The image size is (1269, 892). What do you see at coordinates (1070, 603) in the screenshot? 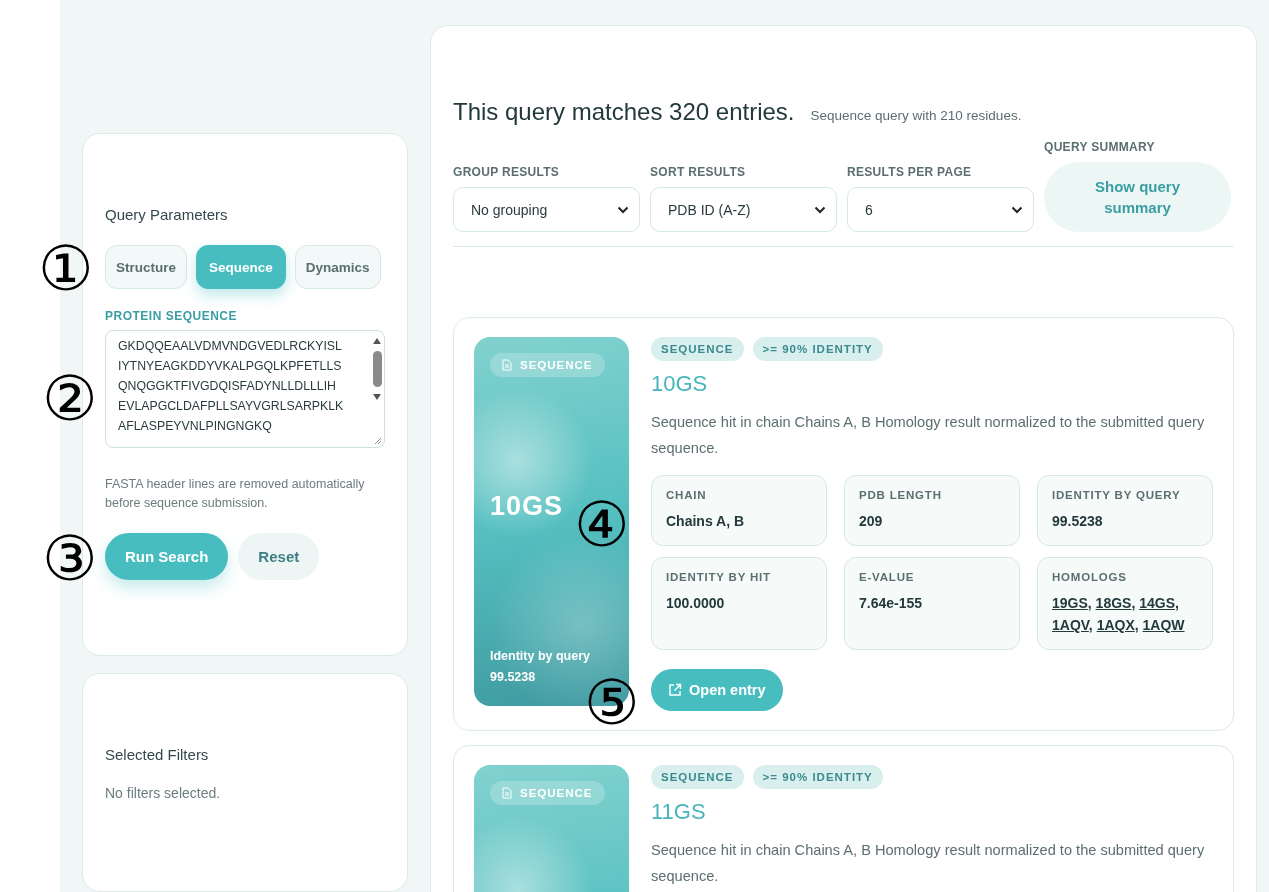
I see `homolog-link: 19GS` at bounding box center [1070, 603].